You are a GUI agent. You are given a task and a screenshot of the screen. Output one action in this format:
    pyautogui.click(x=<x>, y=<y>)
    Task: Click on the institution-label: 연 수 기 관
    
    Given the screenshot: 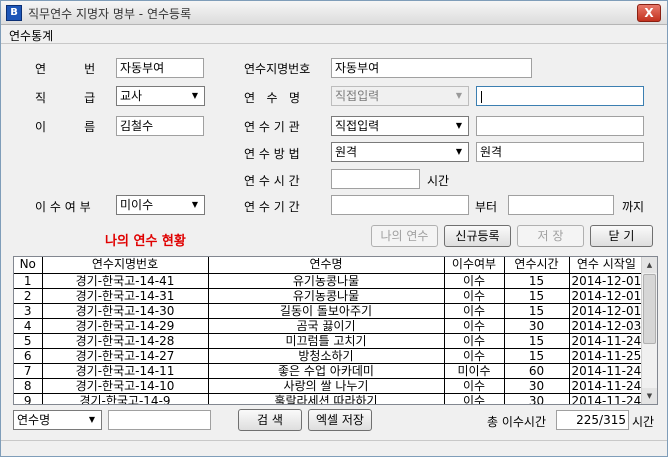 What is the action you would take?
    pyautogui.click(x=272, y=127)
    